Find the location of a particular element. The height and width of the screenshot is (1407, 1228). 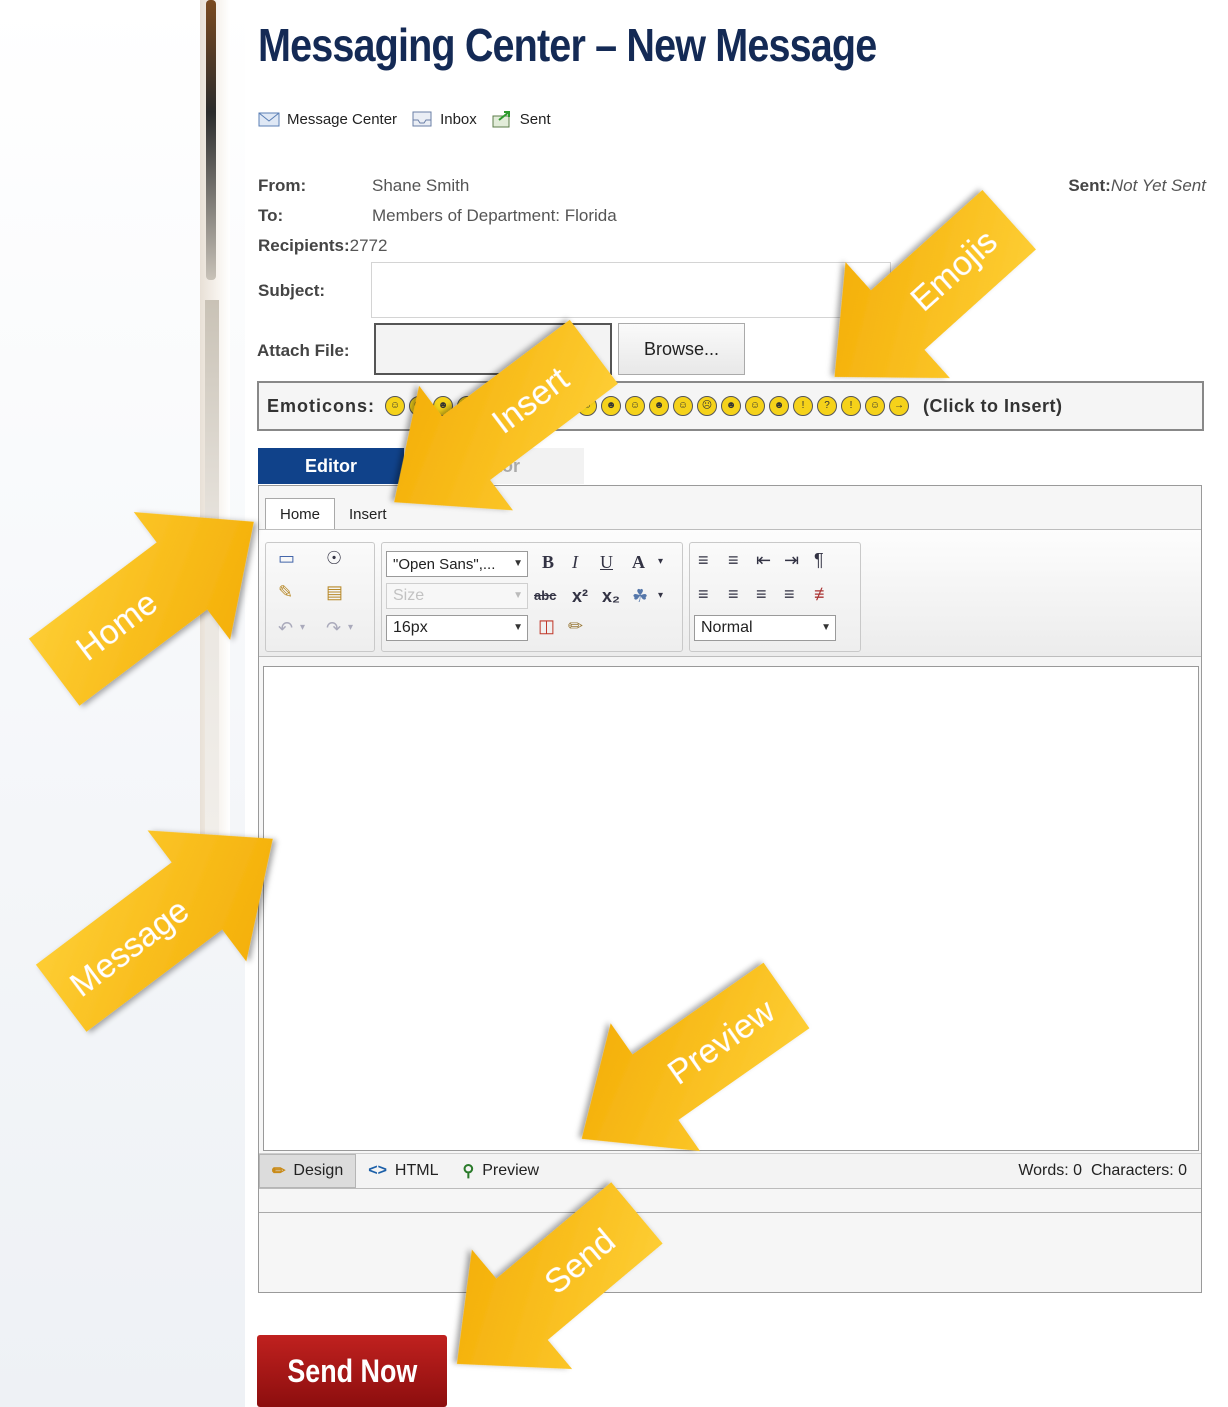

redo-dropdown-icon: ▾ is located at coordinates (350, 628).